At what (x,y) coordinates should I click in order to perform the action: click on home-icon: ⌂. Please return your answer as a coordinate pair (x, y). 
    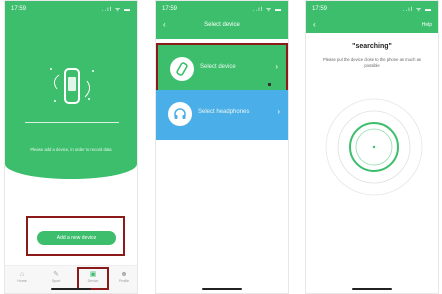
    Looking at the image, I should click on (22, 274).